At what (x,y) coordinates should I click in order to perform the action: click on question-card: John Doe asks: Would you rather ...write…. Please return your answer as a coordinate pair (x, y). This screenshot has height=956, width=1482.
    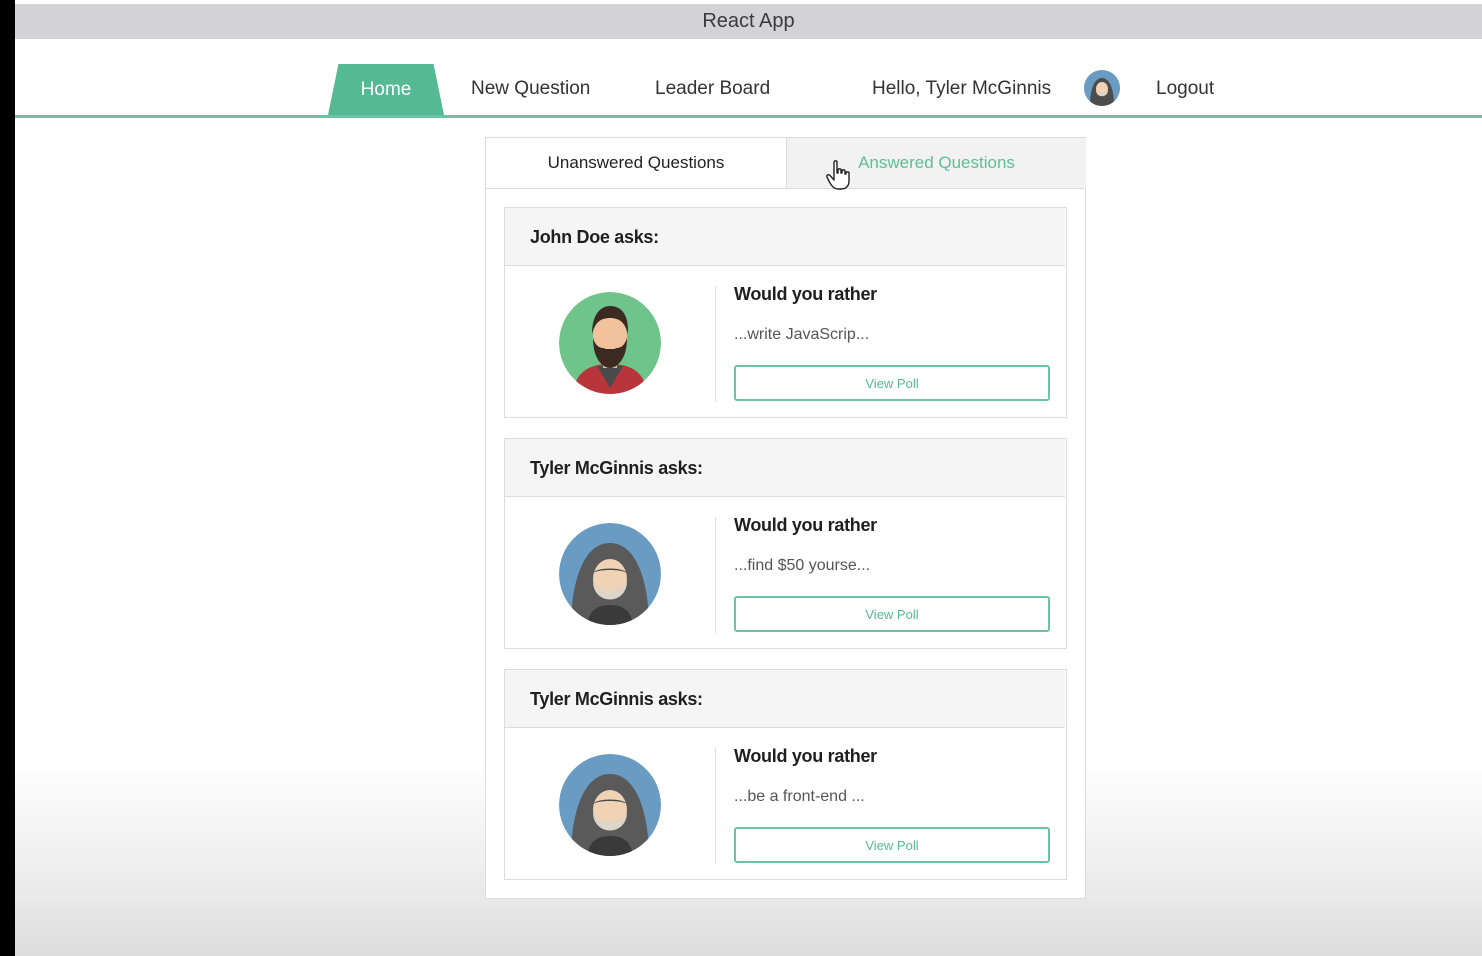
    Looking at the image, I should click on (785, 312).